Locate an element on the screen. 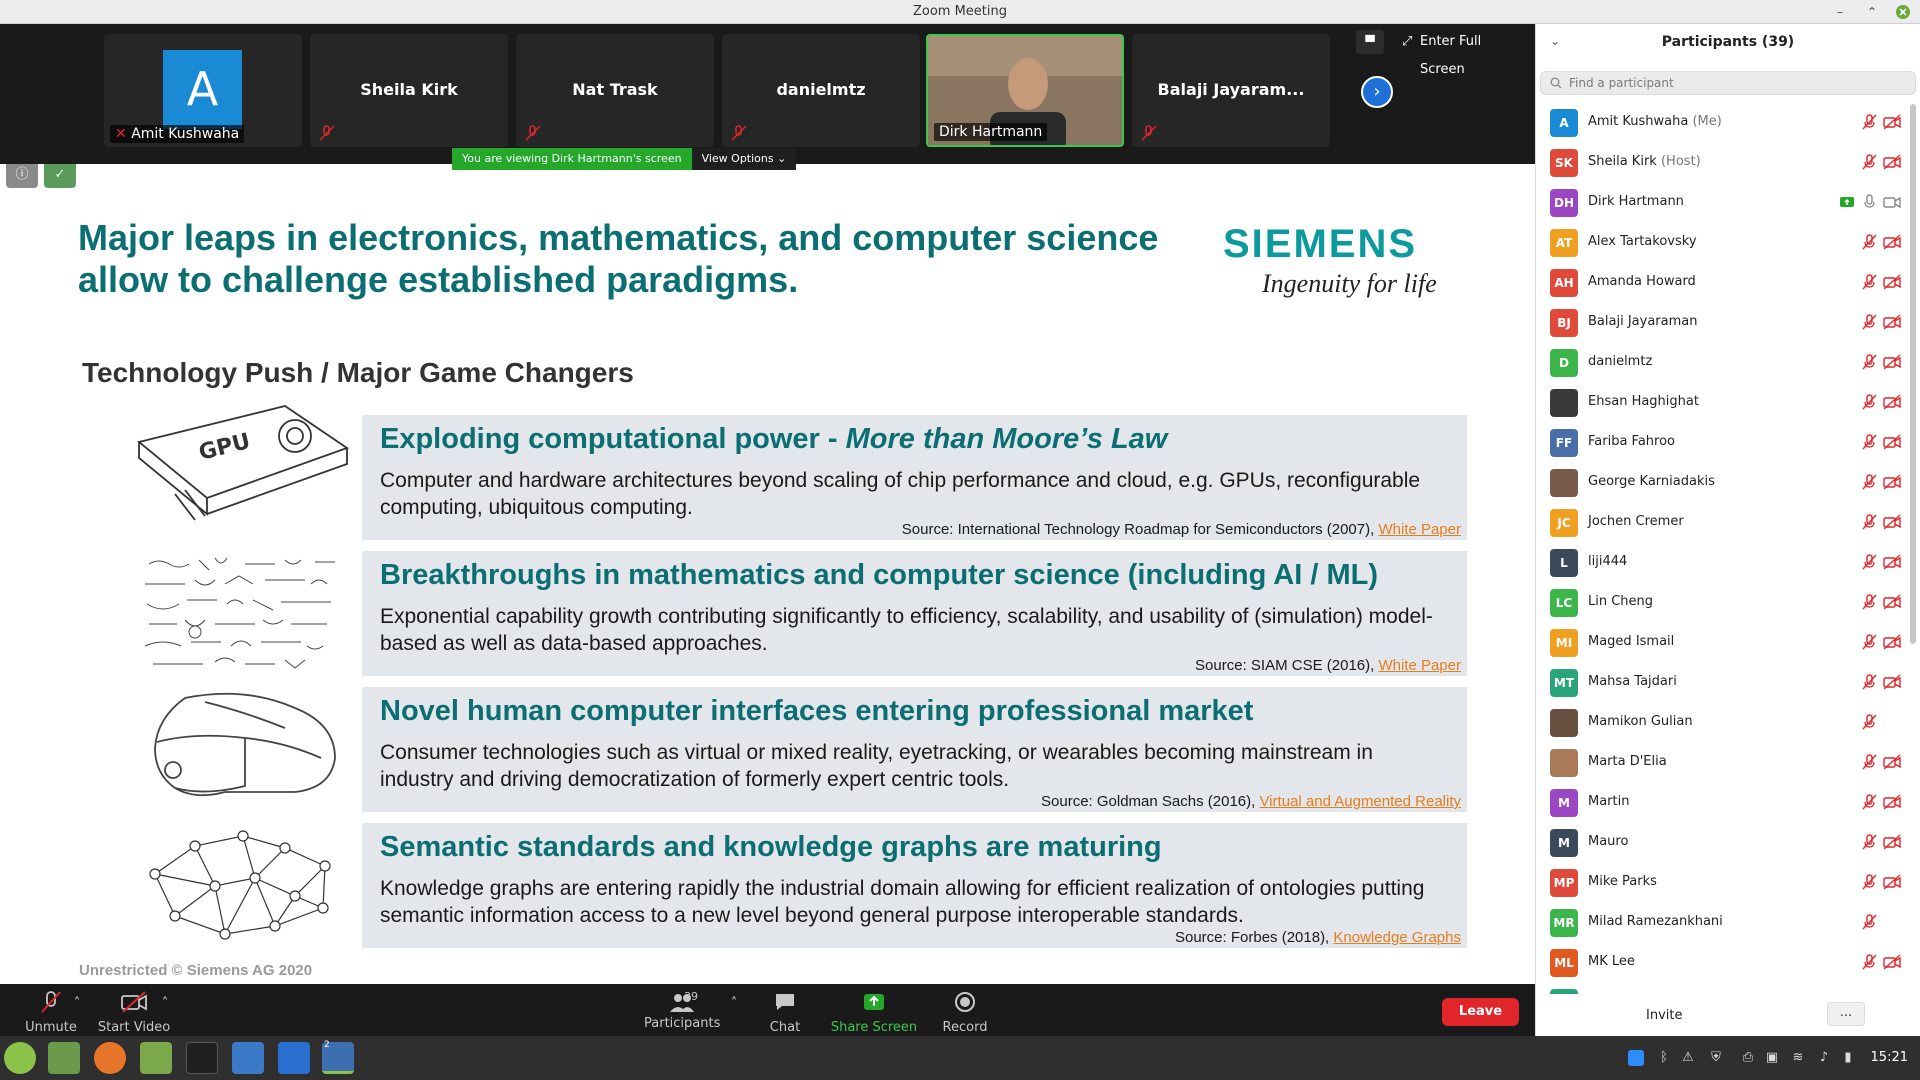  clipboard-icon: ▣ is located at coordinates (1772, 1058).